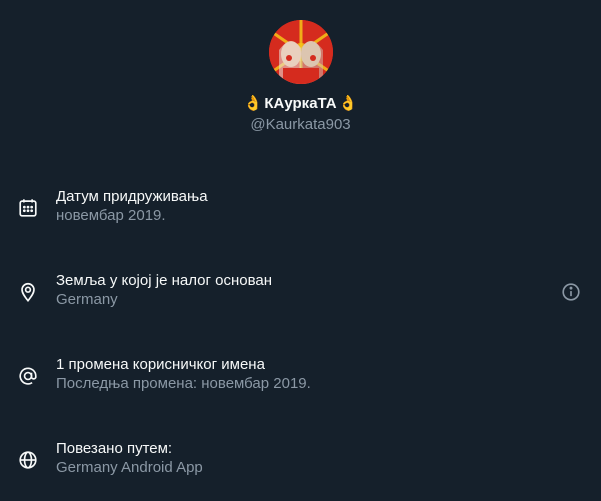  I want to click on ok-hand-emoji-right: 👌, so click(348, 103).